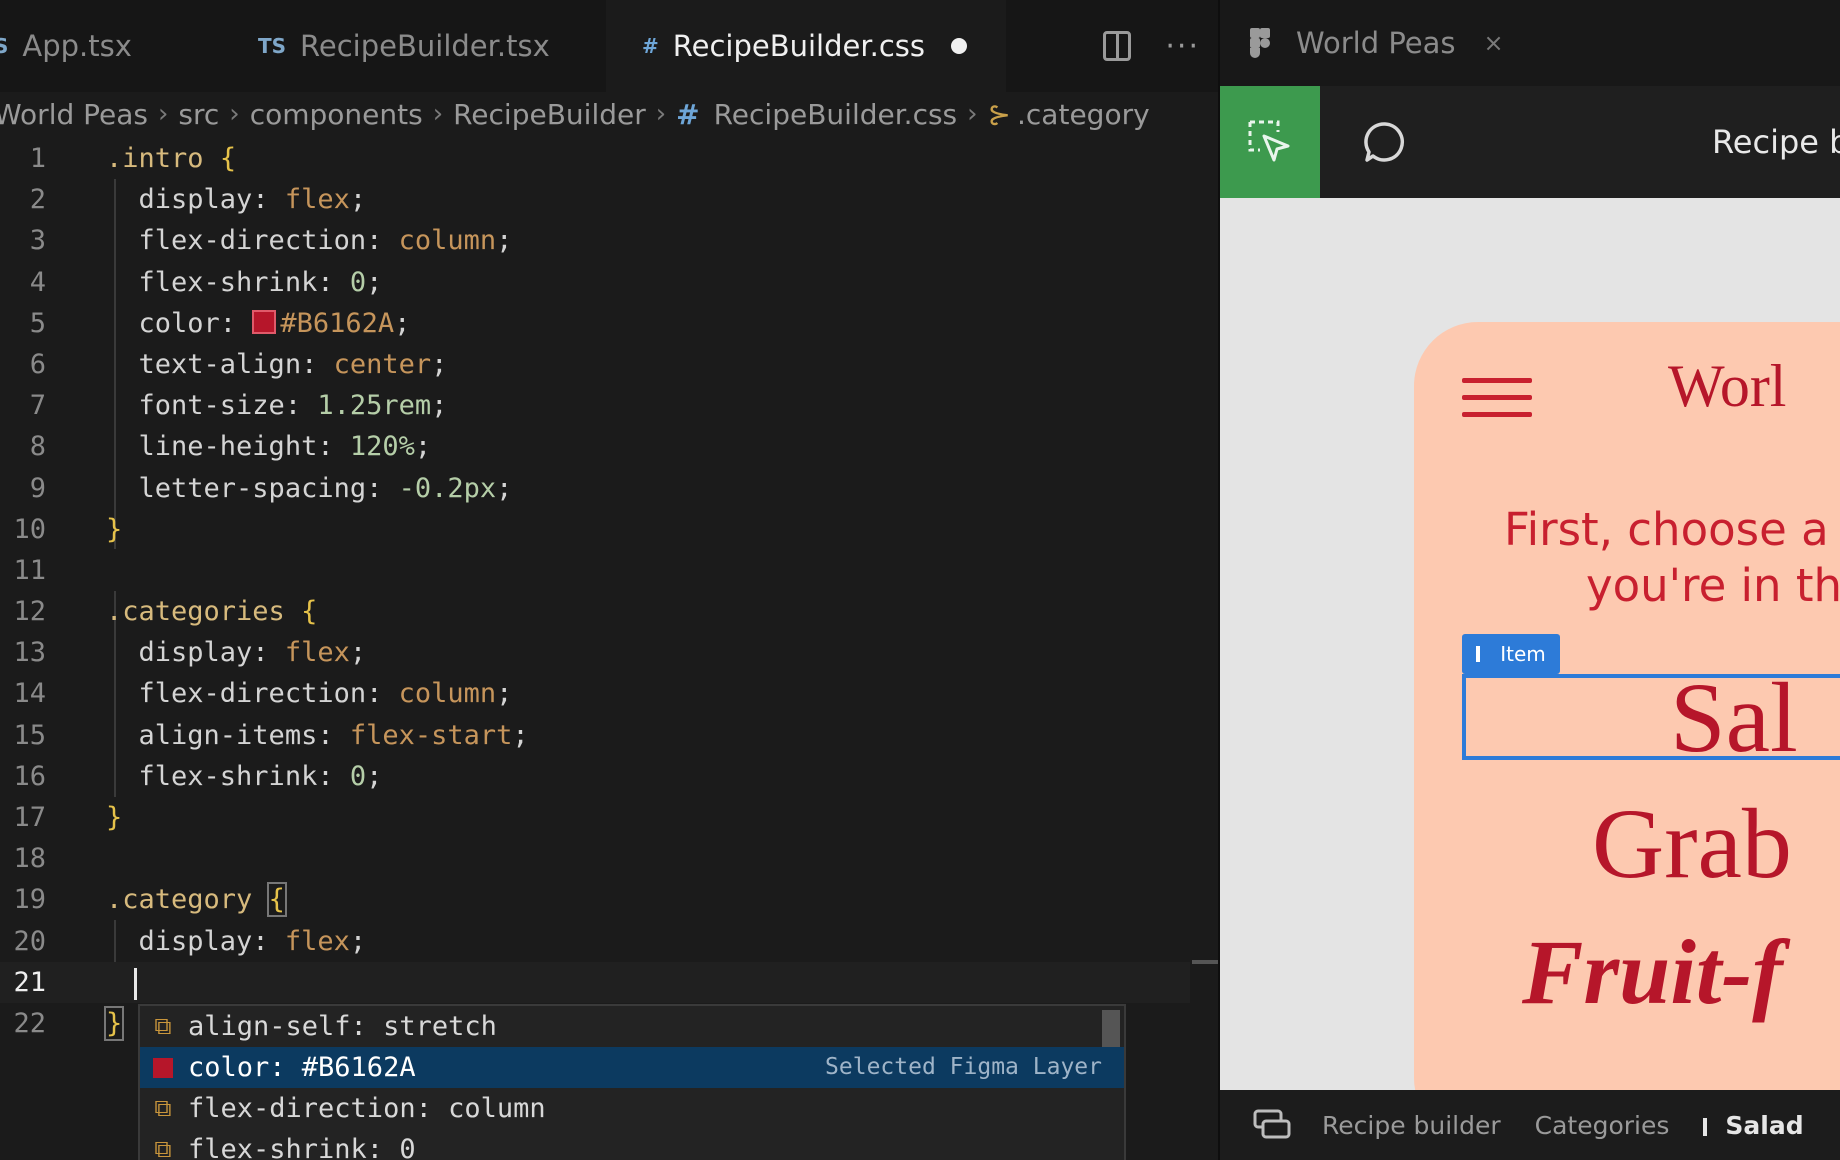  I want to click on code-line: 5 color: #B6162A;, so click(595, 323).